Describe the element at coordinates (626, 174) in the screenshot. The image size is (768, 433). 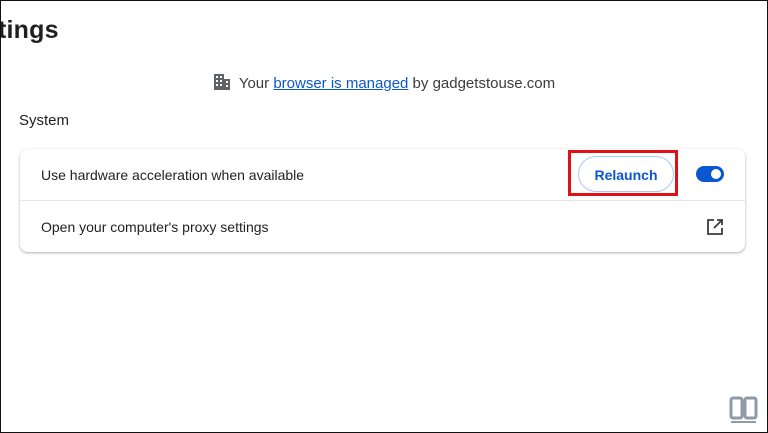
I see `relaunch-button: Relaunch` at that location.